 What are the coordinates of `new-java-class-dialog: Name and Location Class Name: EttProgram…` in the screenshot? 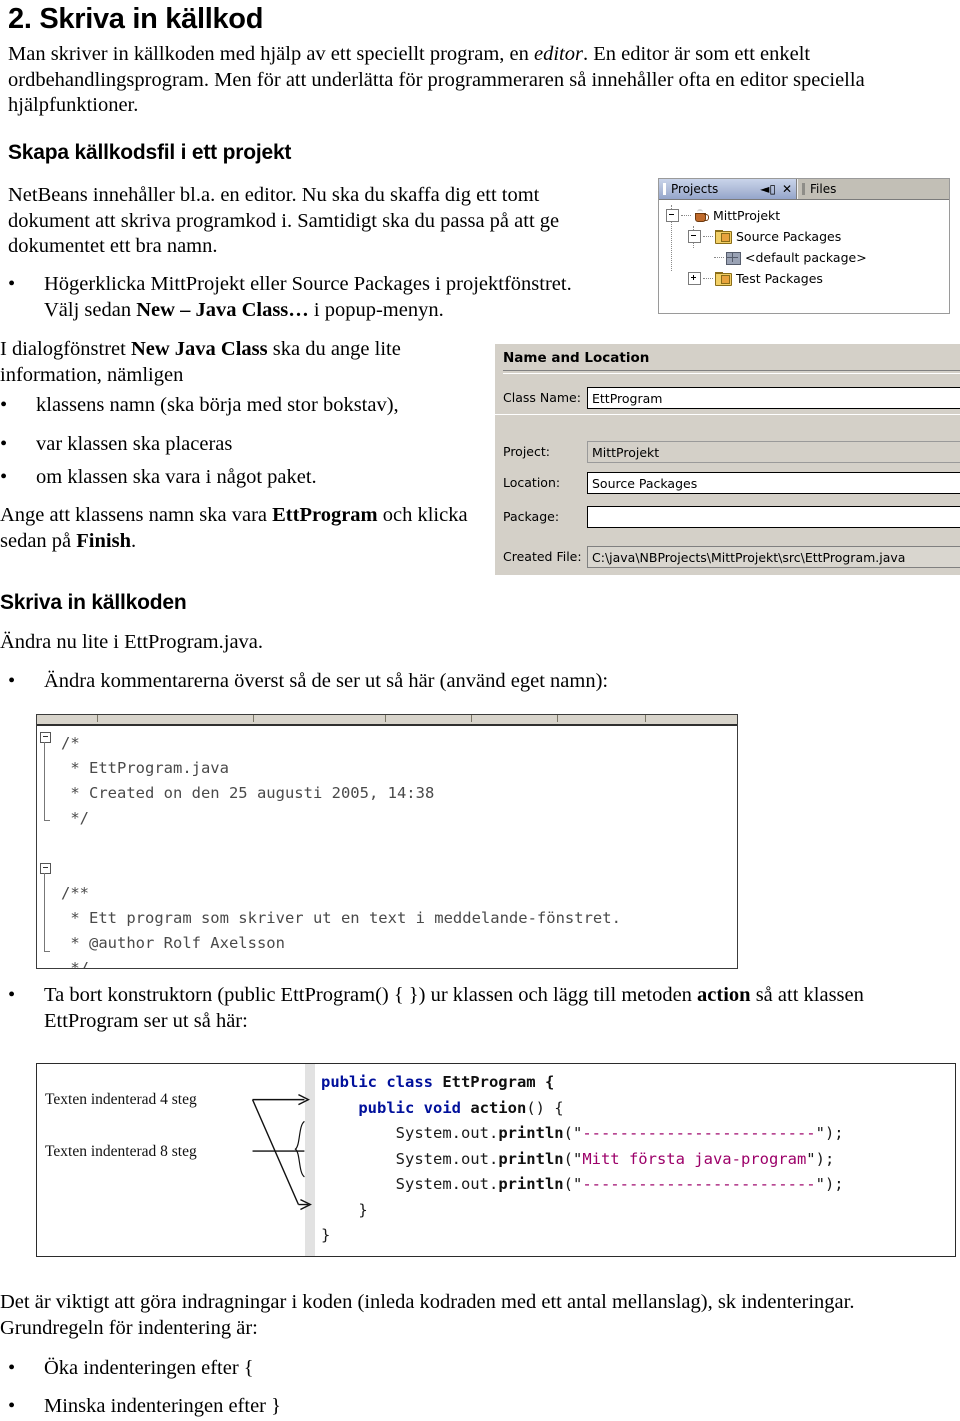 It's located at (727, 459).